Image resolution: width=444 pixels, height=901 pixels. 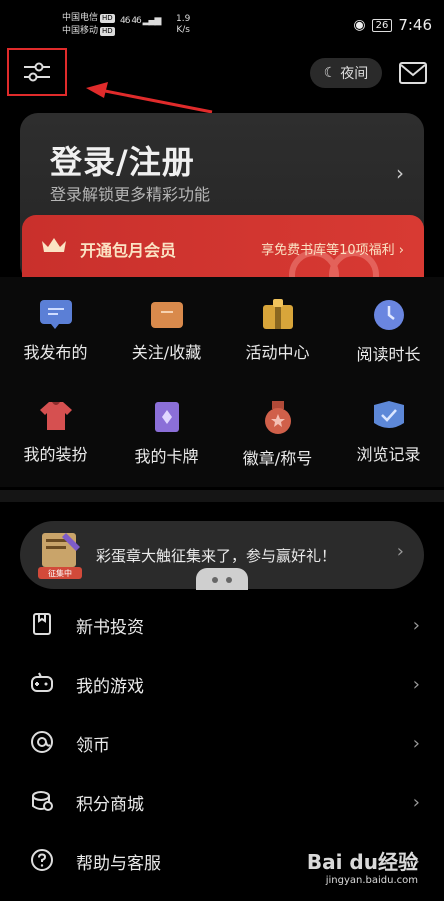 I want to click on medal-icon, so click(x=277, y=417).